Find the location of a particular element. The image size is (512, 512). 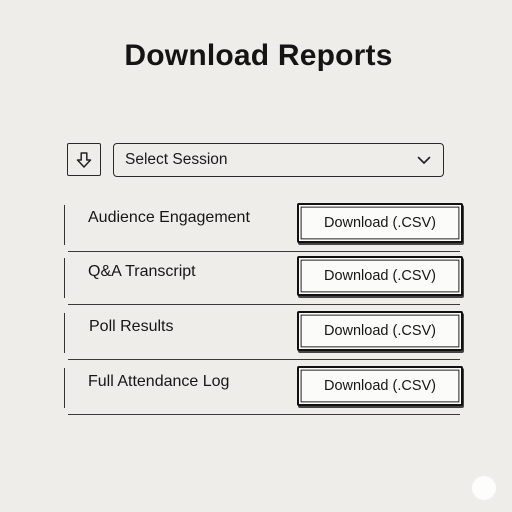

download-csv-button-full-attendance-log: Download (.CSV) is located at coordinates (380, 386).